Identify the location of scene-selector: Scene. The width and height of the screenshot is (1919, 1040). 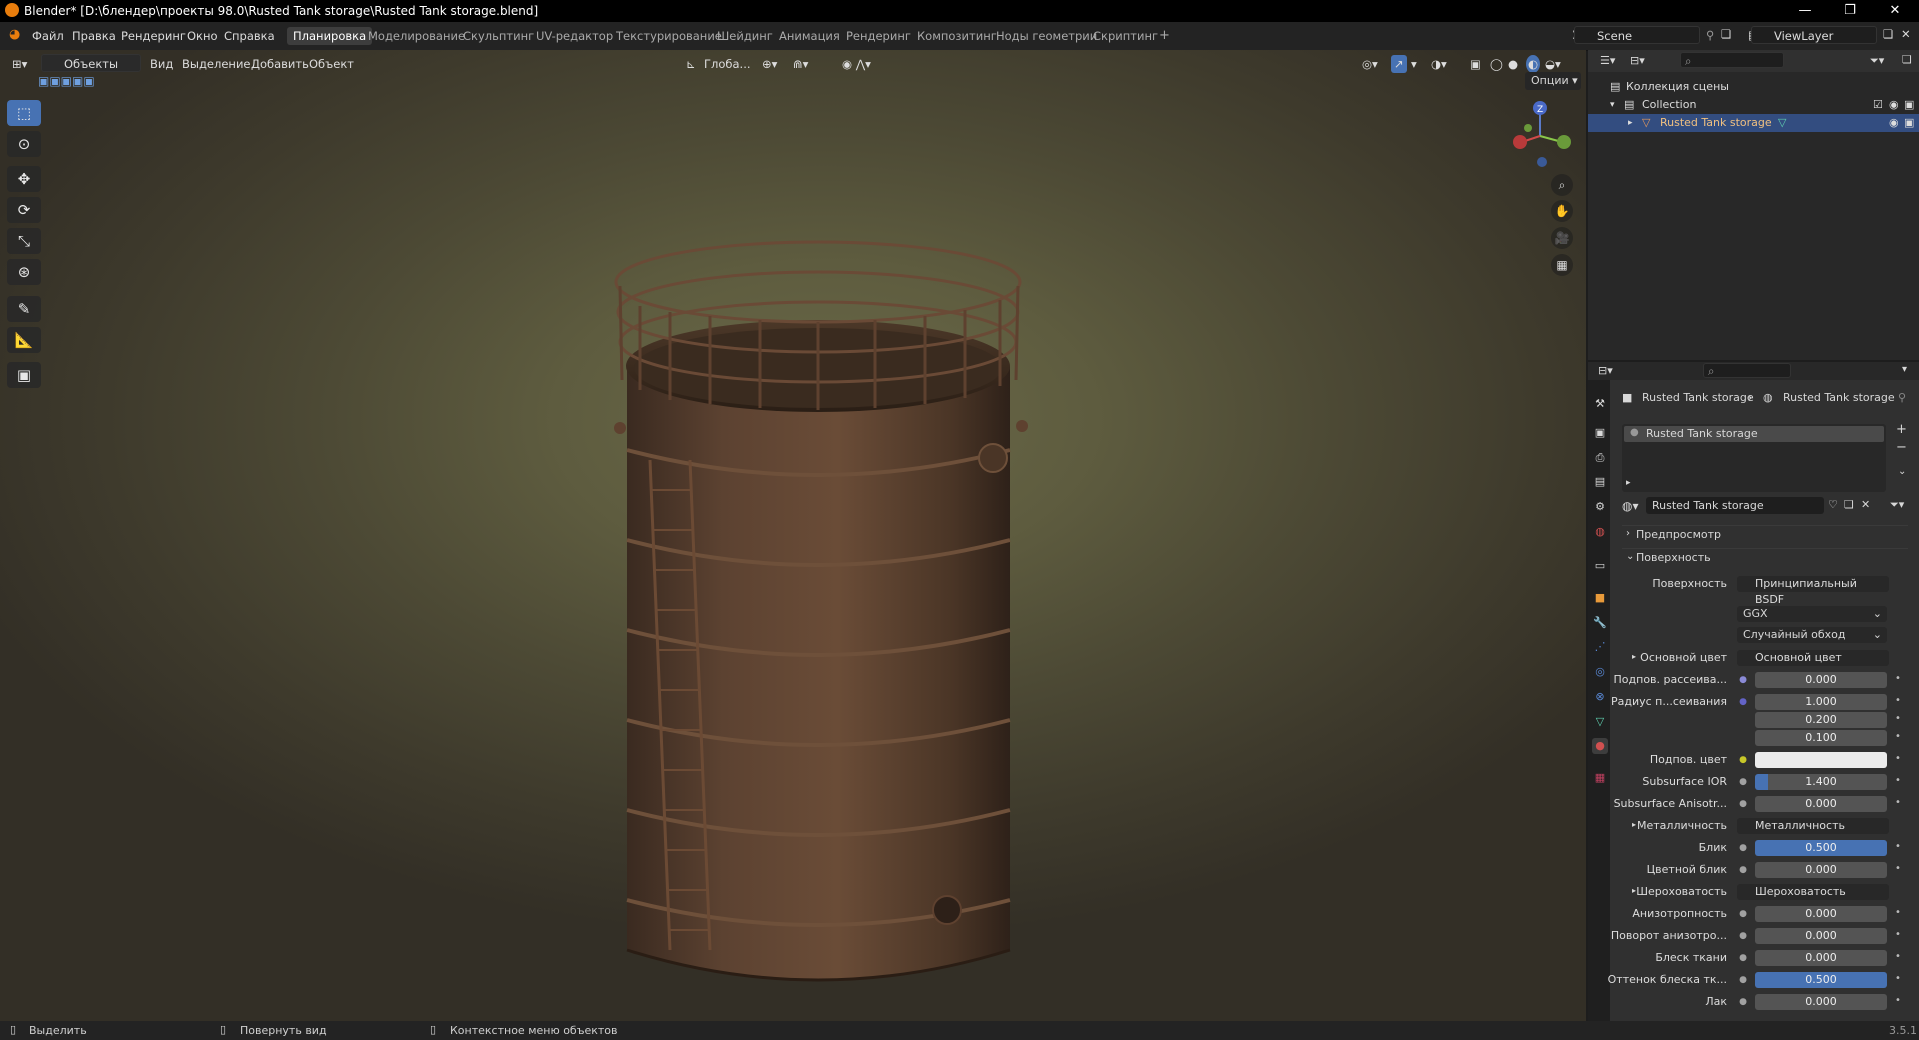
(1637, 35).